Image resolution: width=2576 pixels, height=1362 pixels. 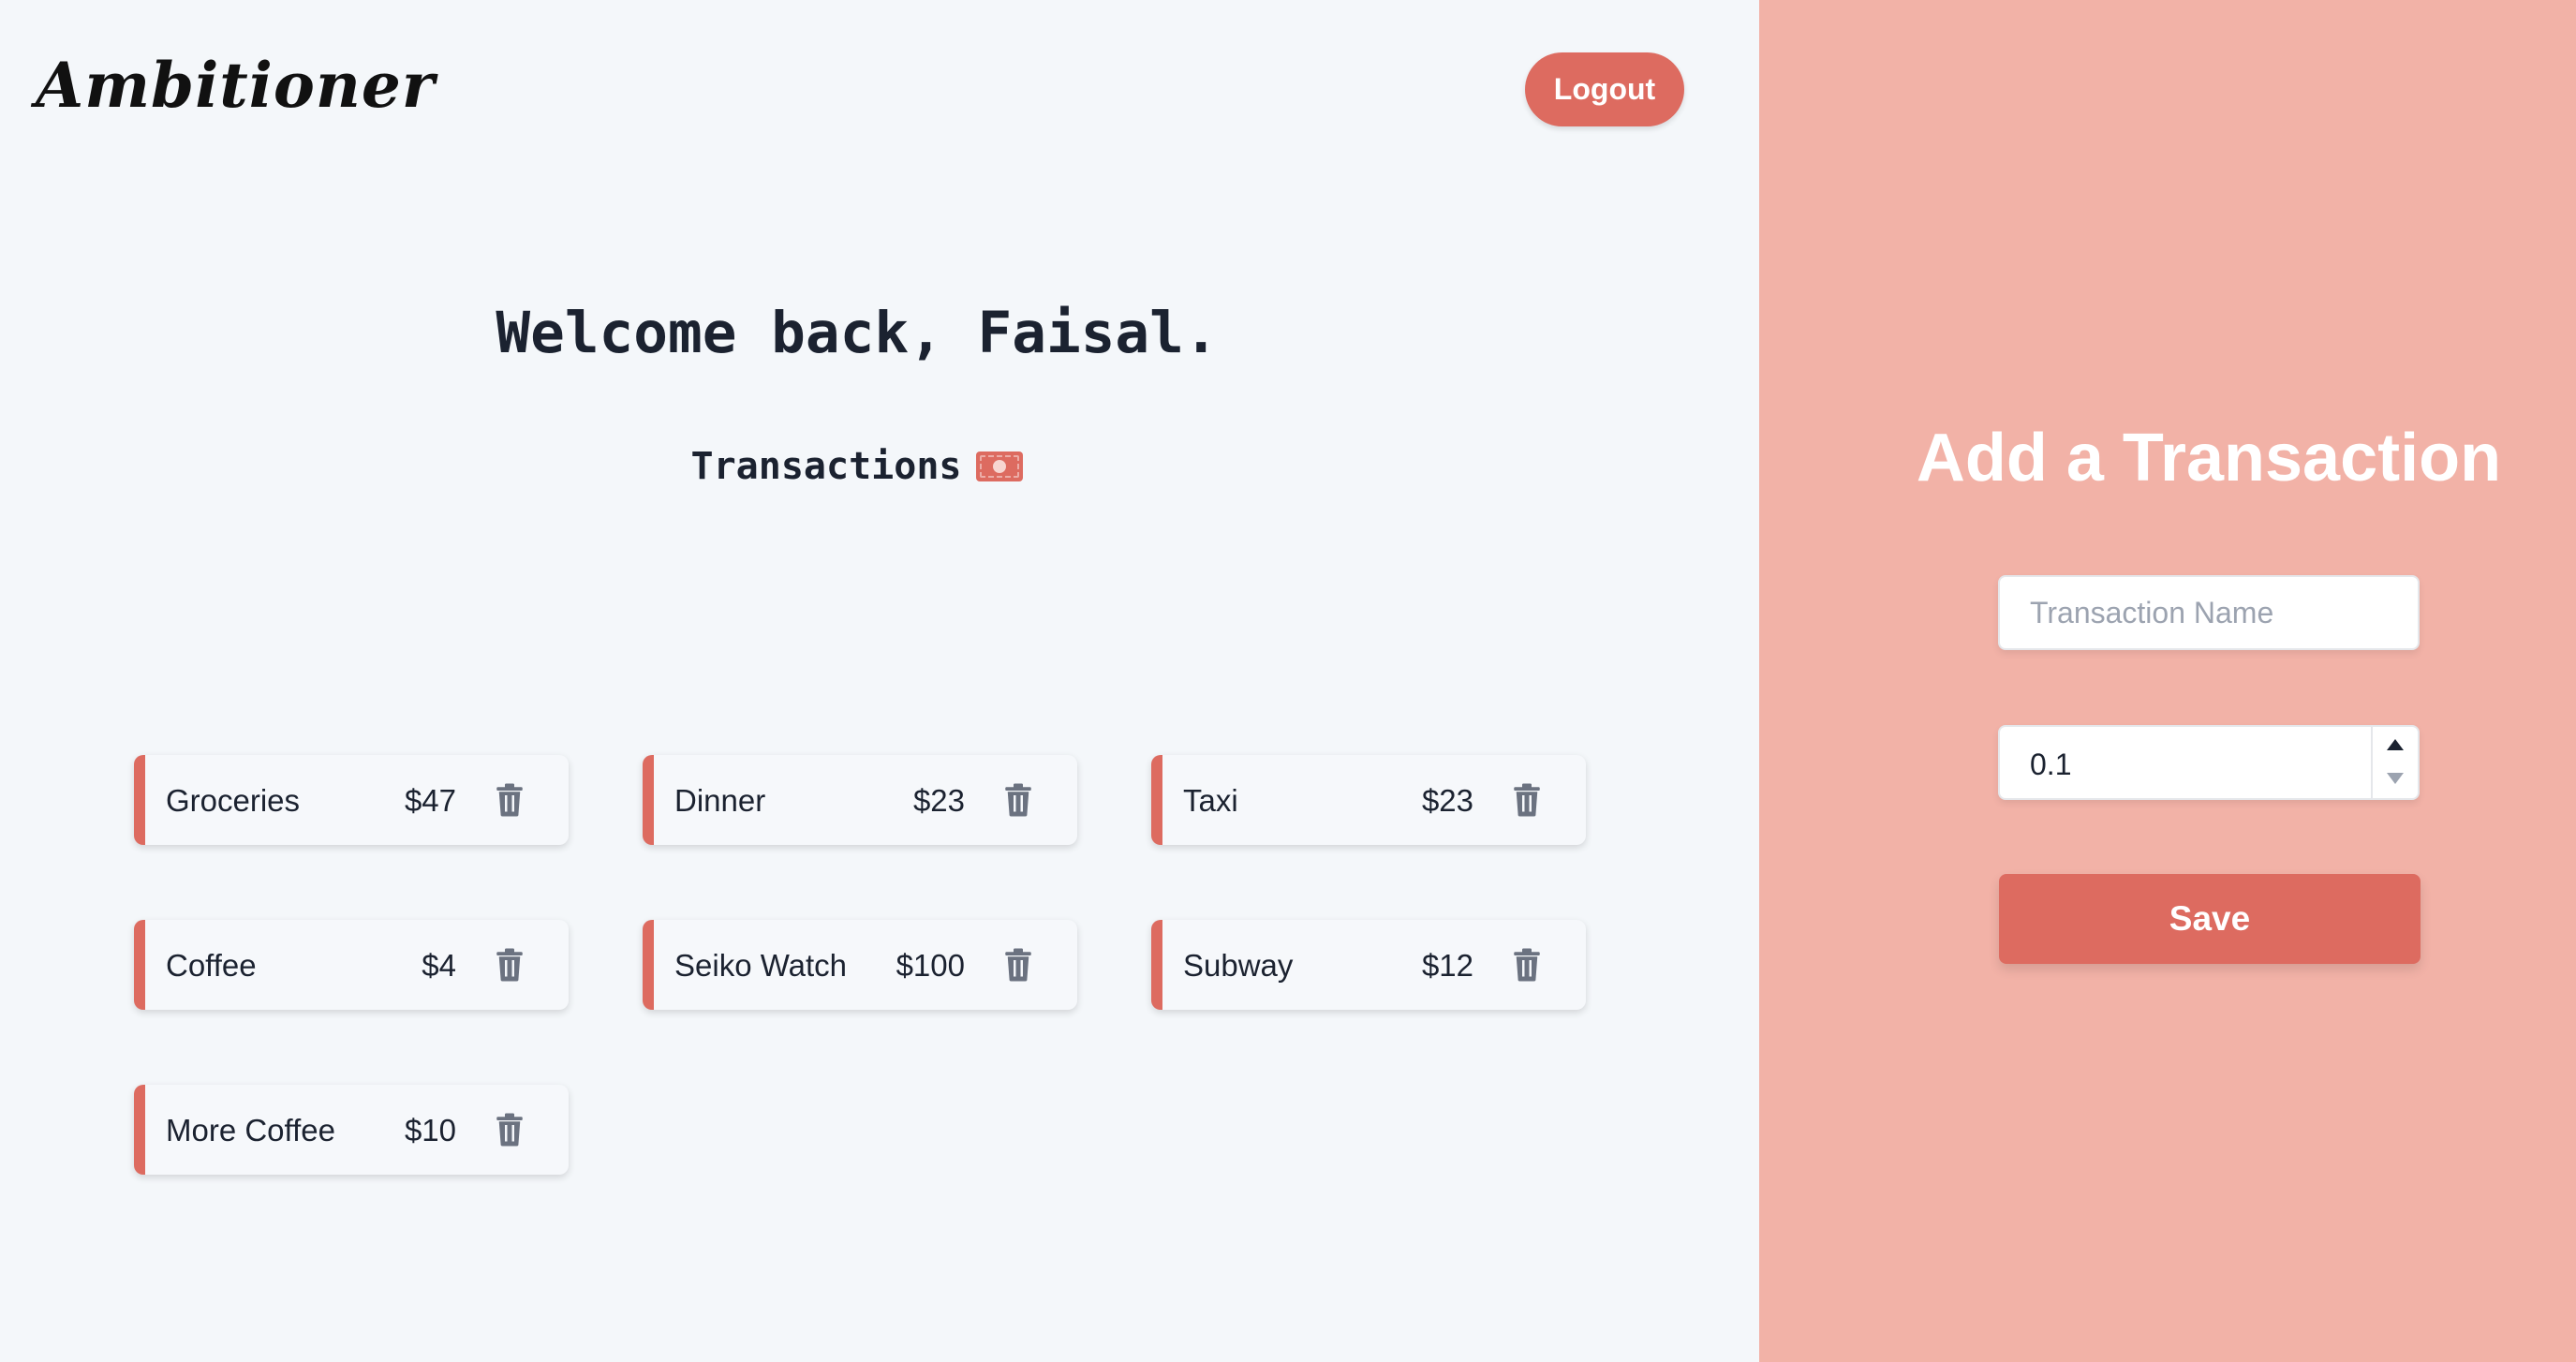 I want to click on amount-value: 0.1, so click(x=2051, y=765).